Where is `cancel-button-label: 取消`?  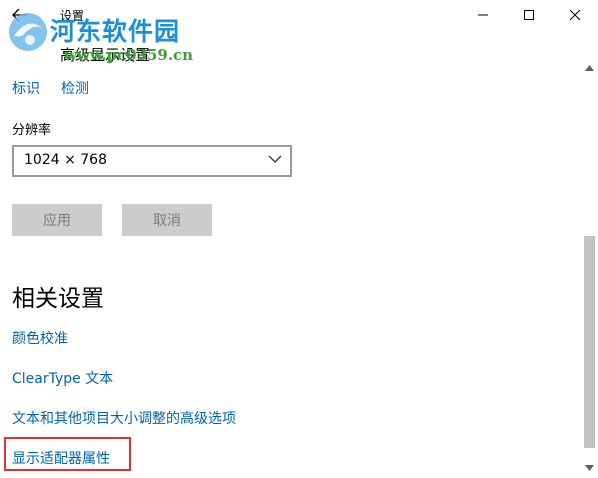 cancel-button-label: 取消 is located at coordinates (167, 221).